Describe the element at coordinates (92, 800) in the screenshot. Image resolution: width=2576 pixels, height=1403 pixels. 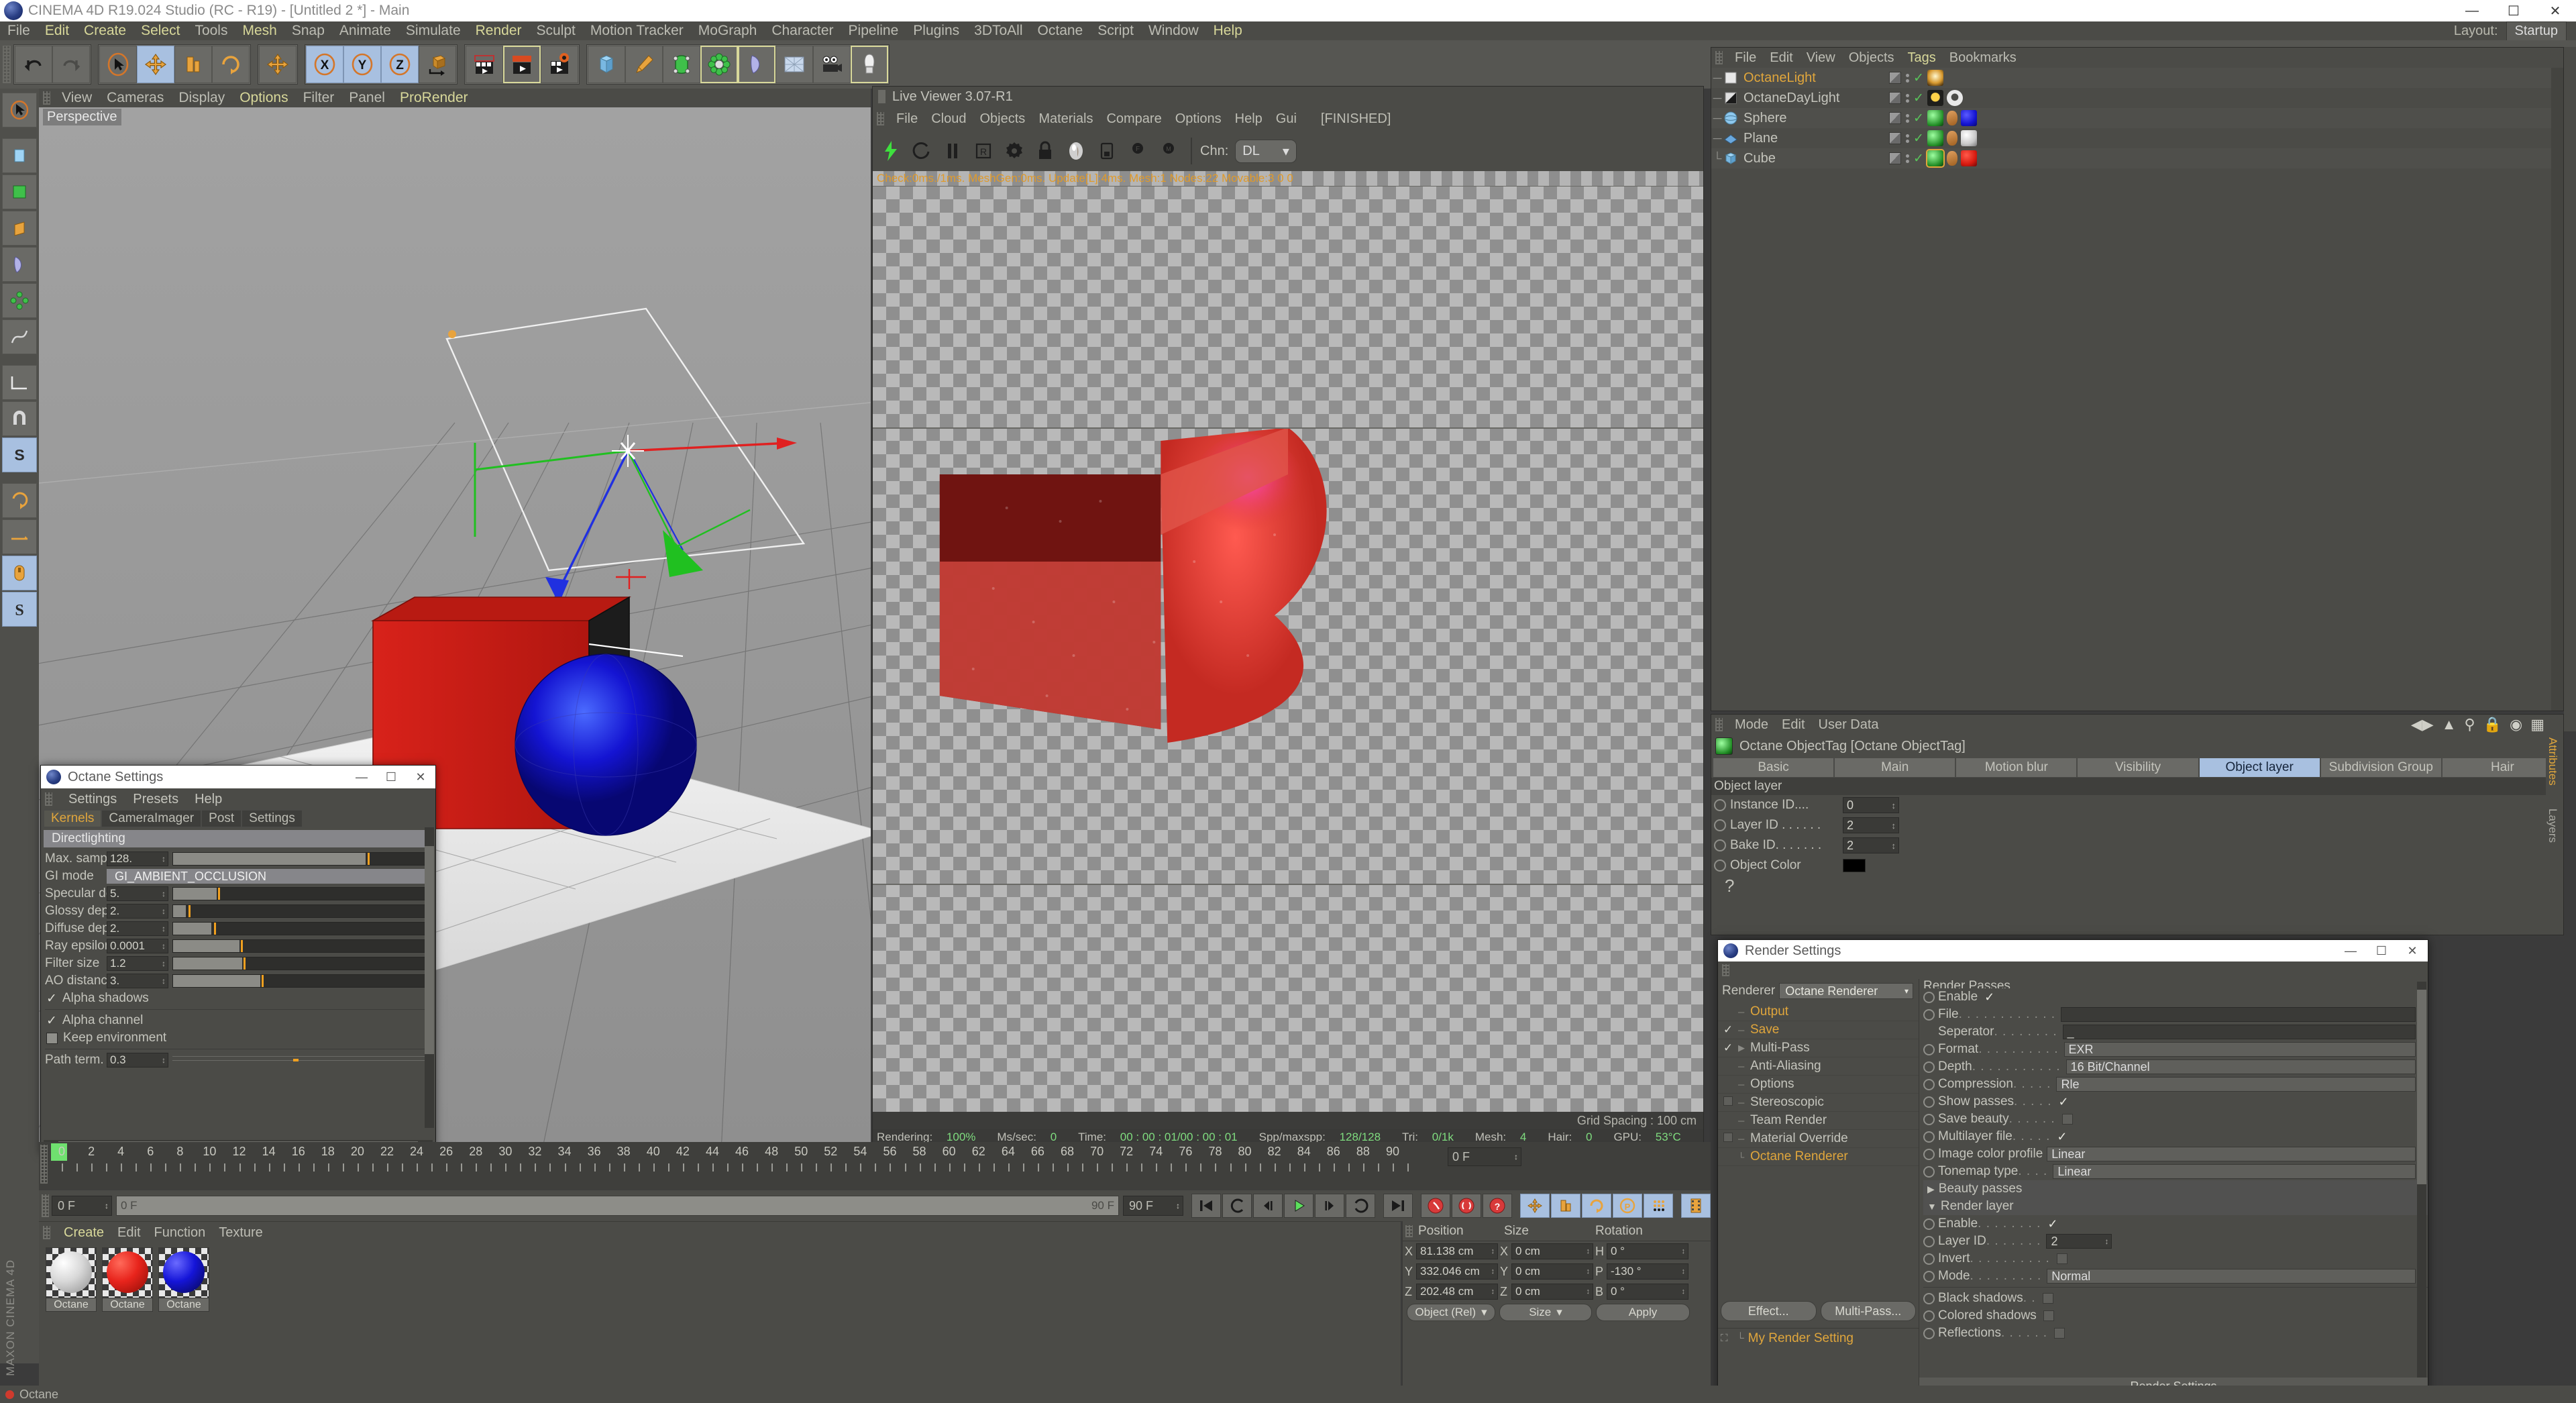
I see `octane-menu-settings: Settings` at that location.